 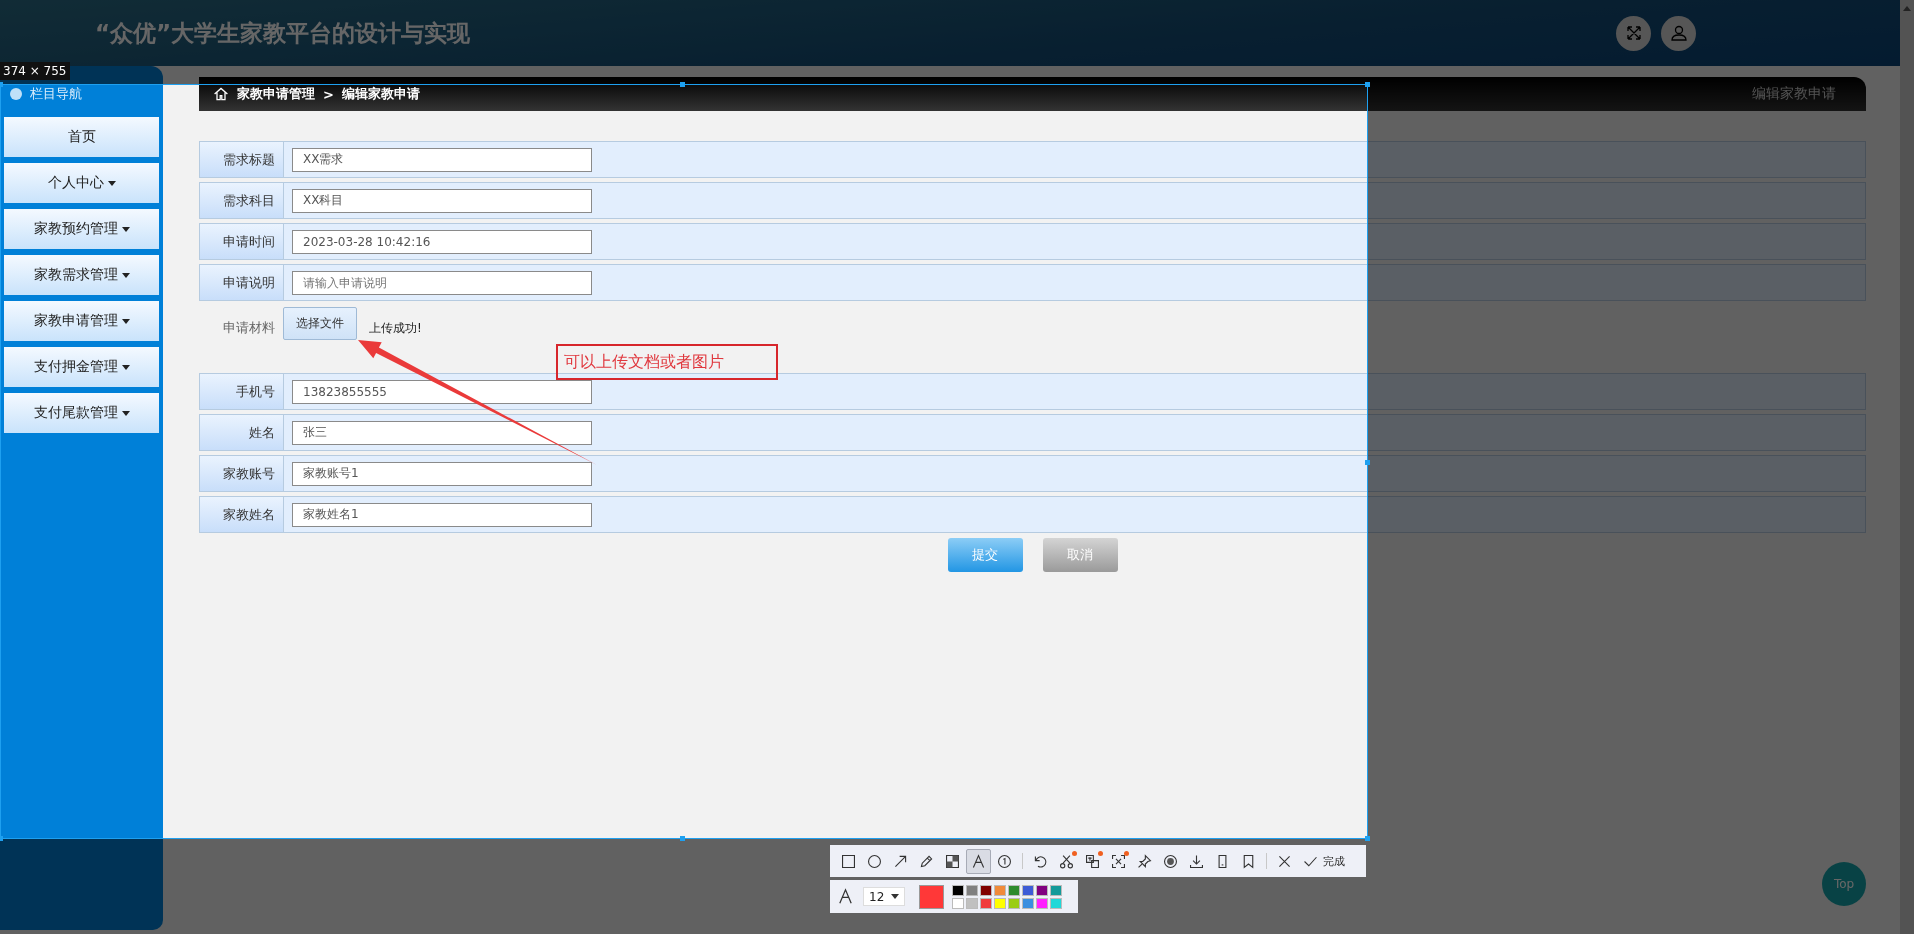 I want to click on done-button: 完成, so click(x=1323, y=861).